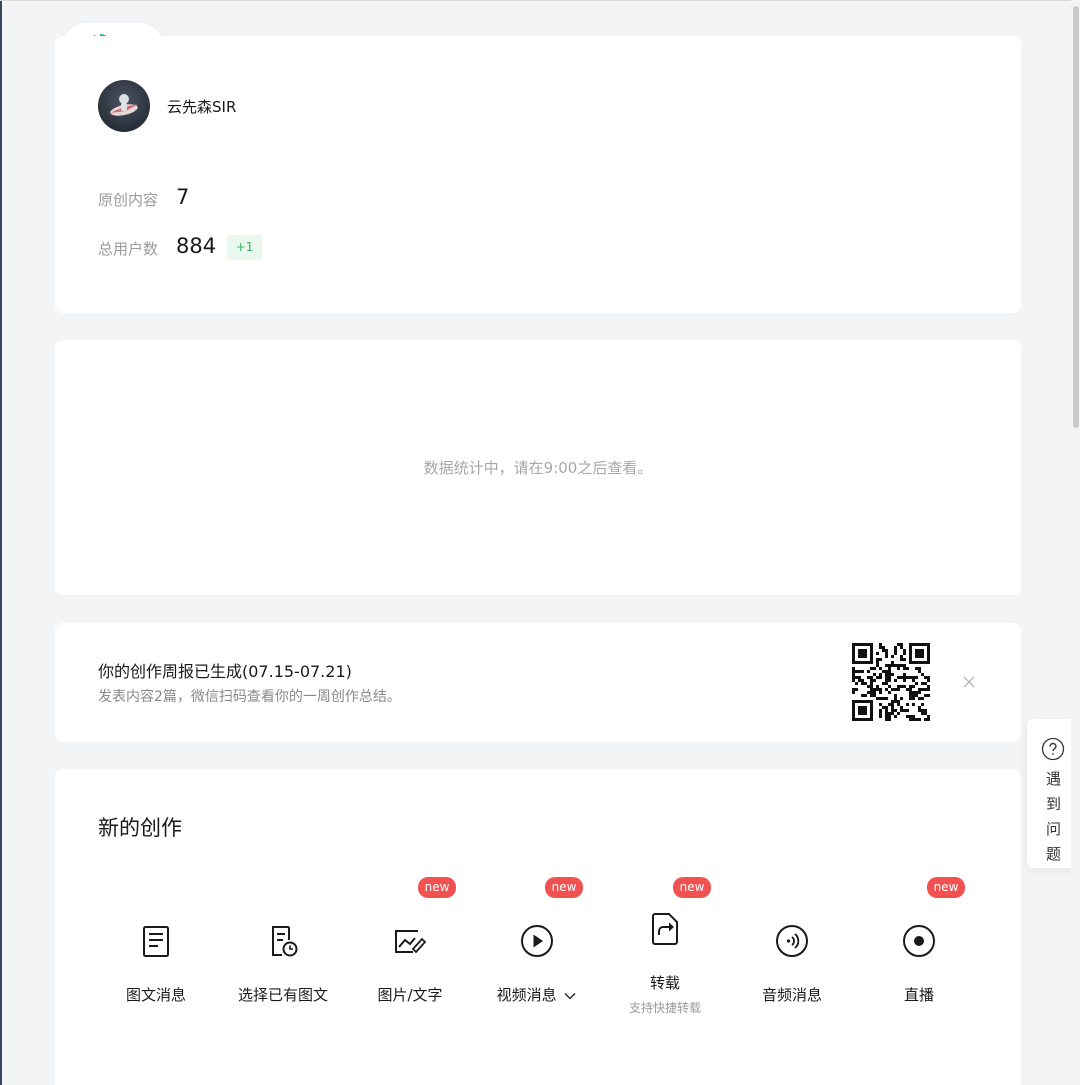  Describe the element at coordinates (196, 246) in the screenshot. I see `total-users-value: 884` at that location.